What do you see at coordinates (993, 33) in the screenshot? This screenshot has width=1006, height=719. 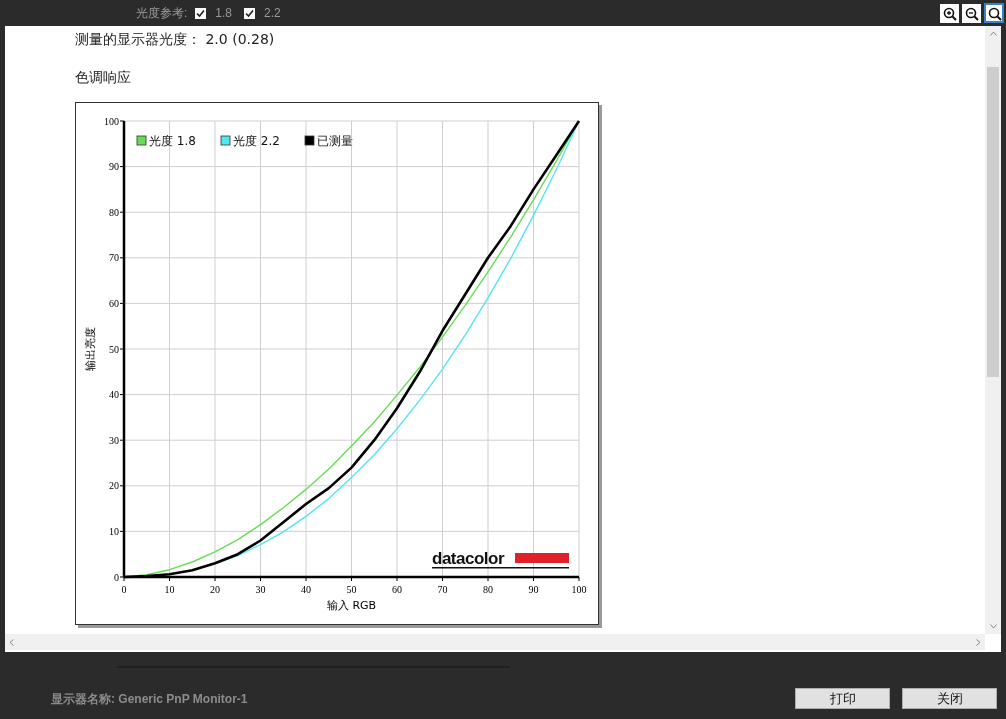 I see `scroll-up-icon` at bounding box center [993, 33].